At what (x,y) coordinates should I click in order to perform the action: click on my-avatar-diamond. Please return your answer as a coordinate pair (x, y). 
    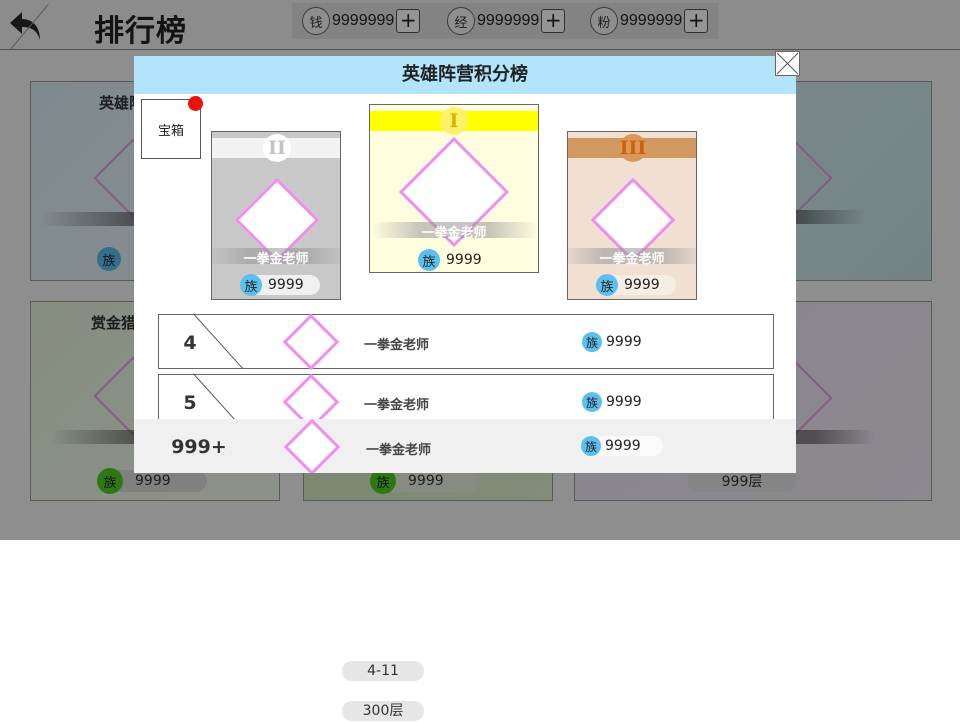
    Looking at the image, I should click on (312, 445).